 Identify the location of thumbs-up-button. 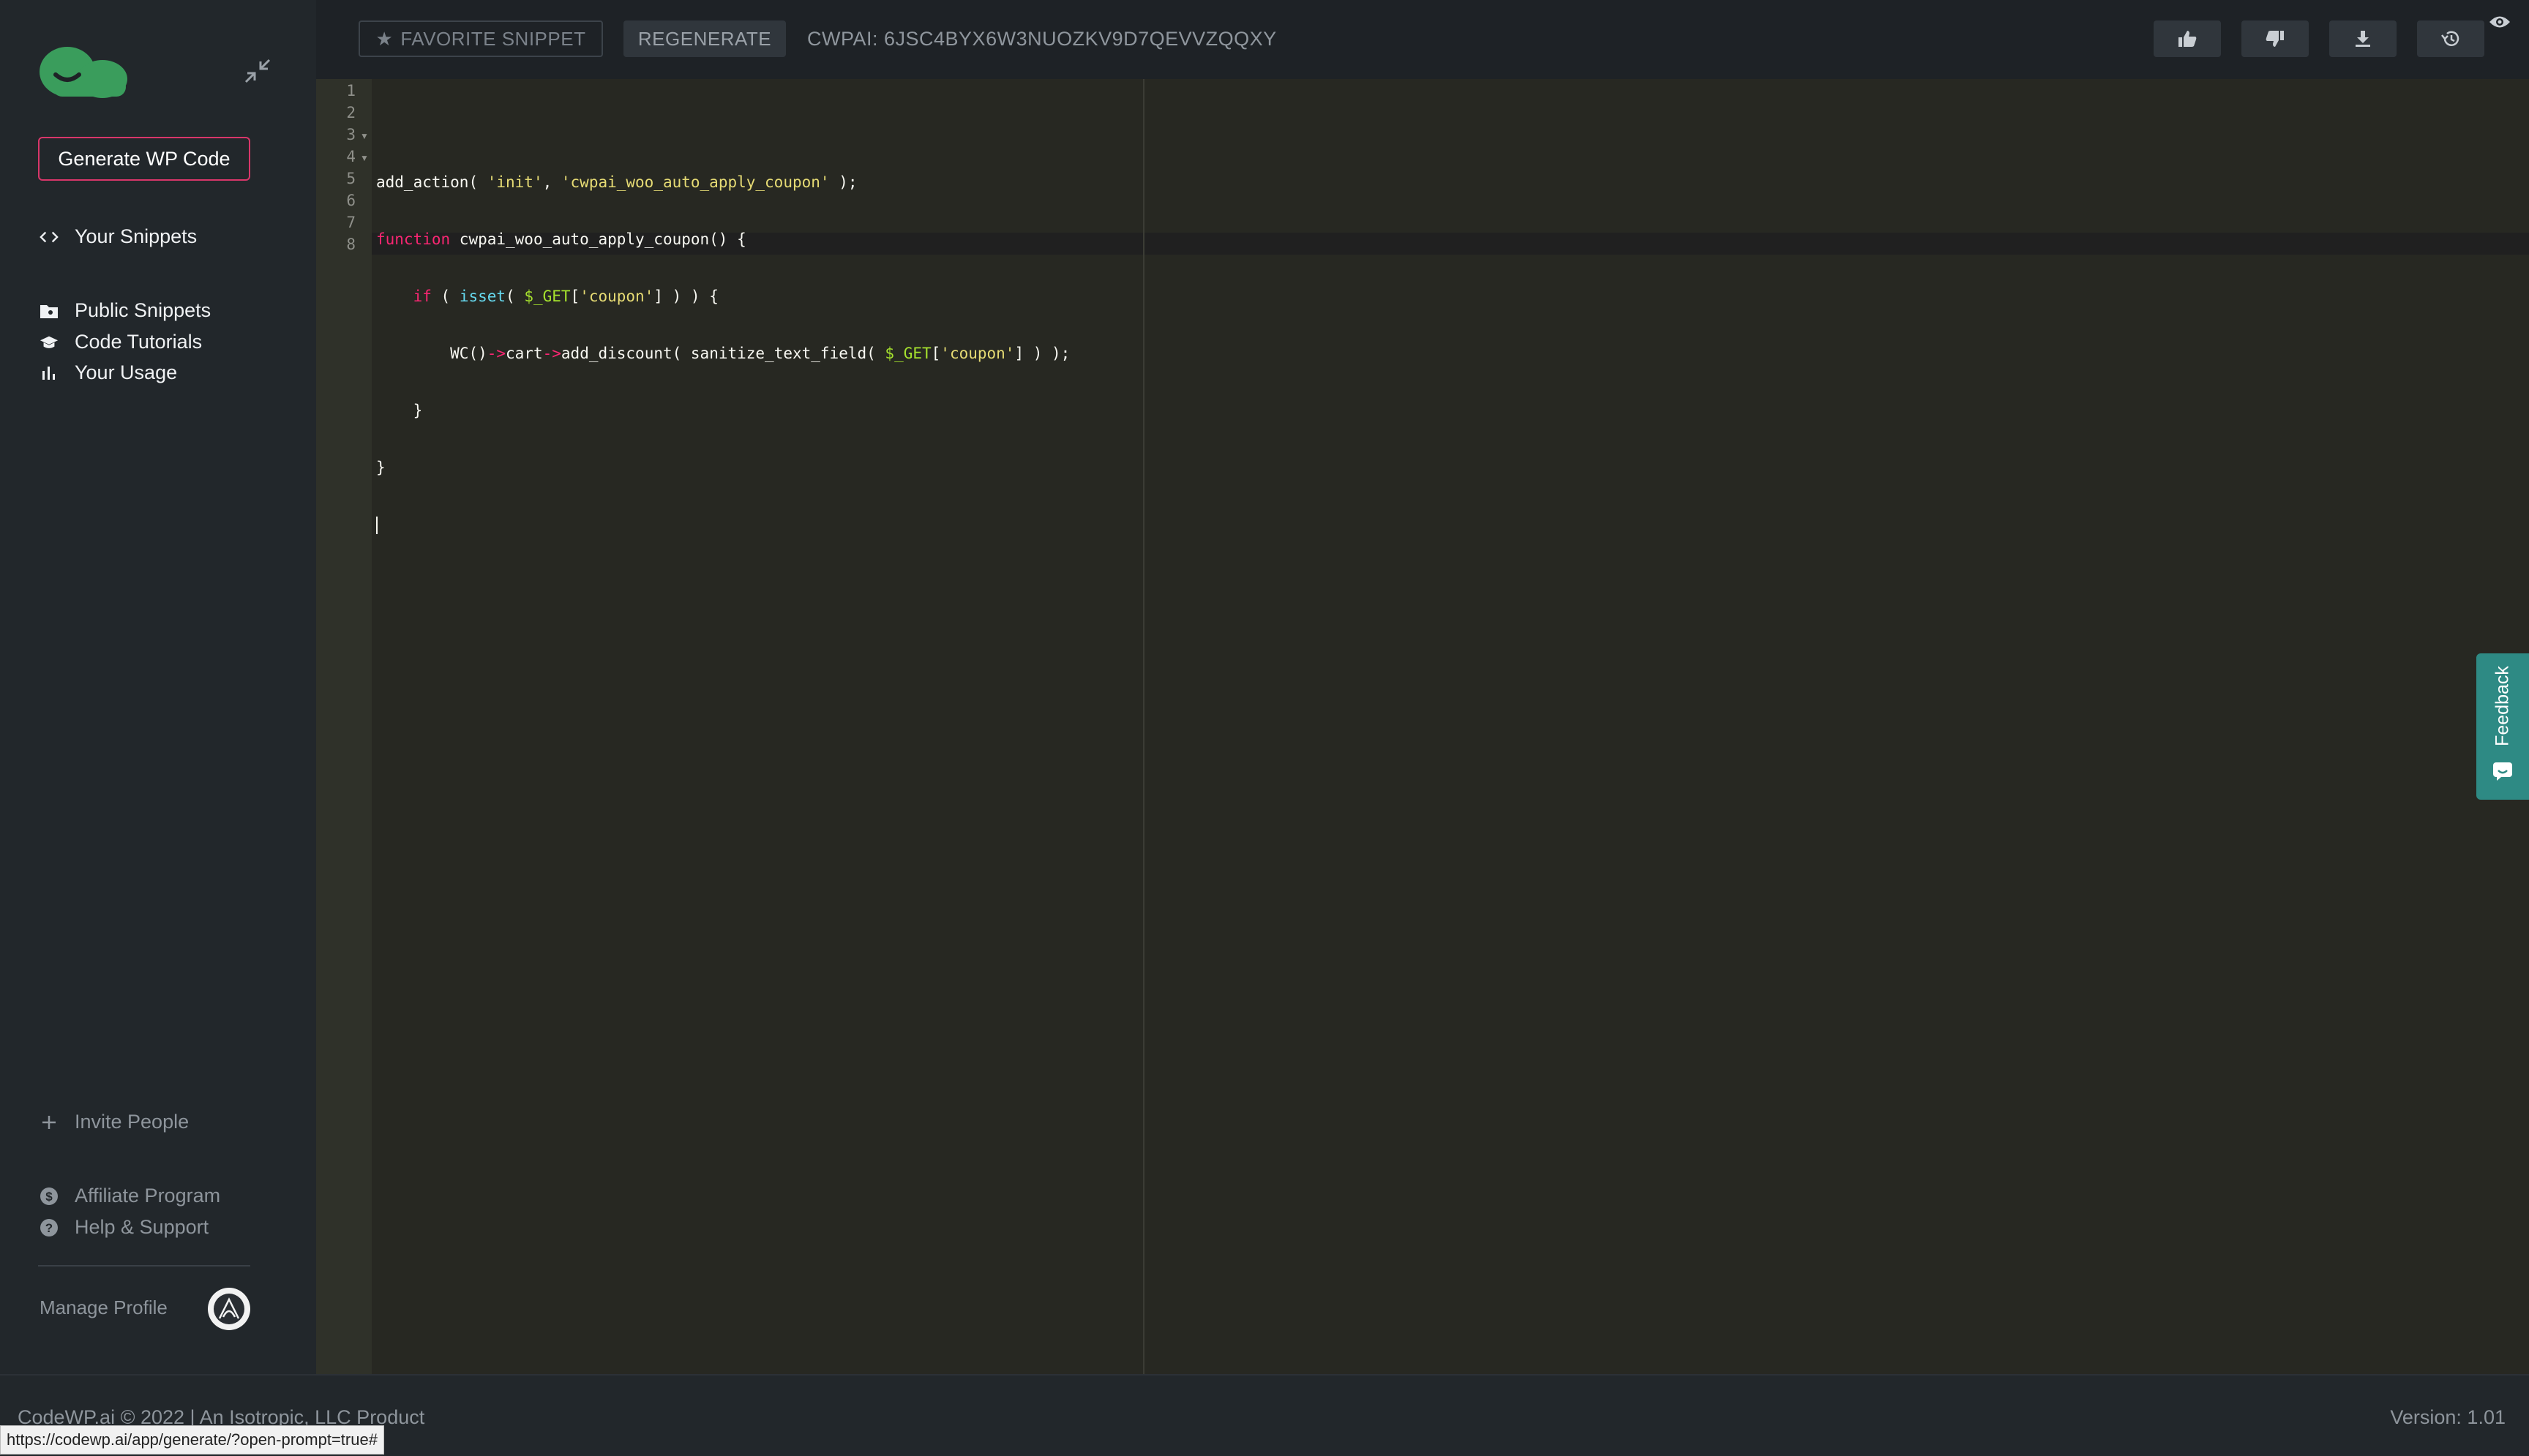
(2187, 38).